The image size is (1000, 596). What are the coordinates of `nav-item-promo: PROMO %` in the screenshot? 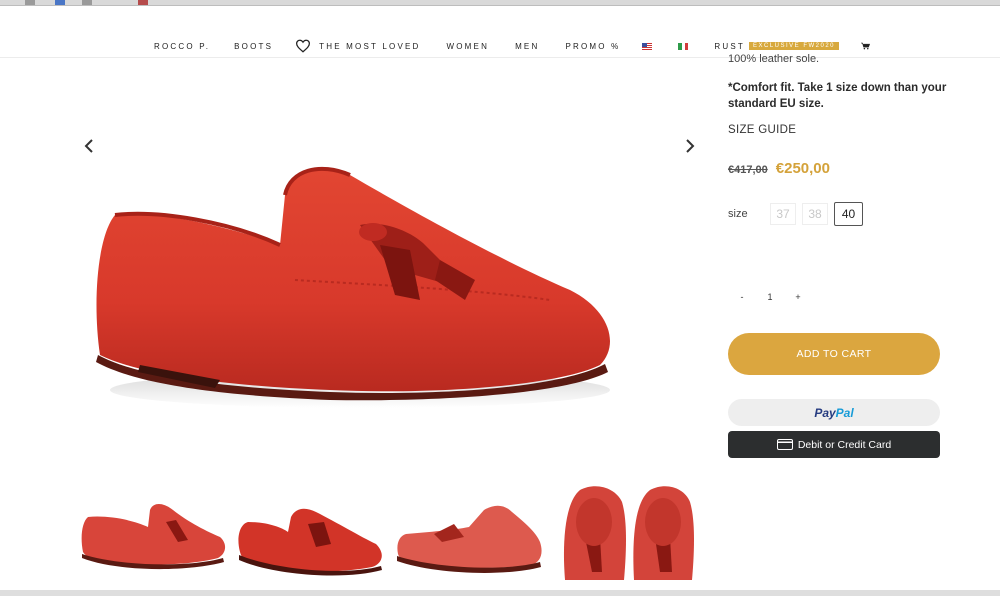 It's located at (592, 46).